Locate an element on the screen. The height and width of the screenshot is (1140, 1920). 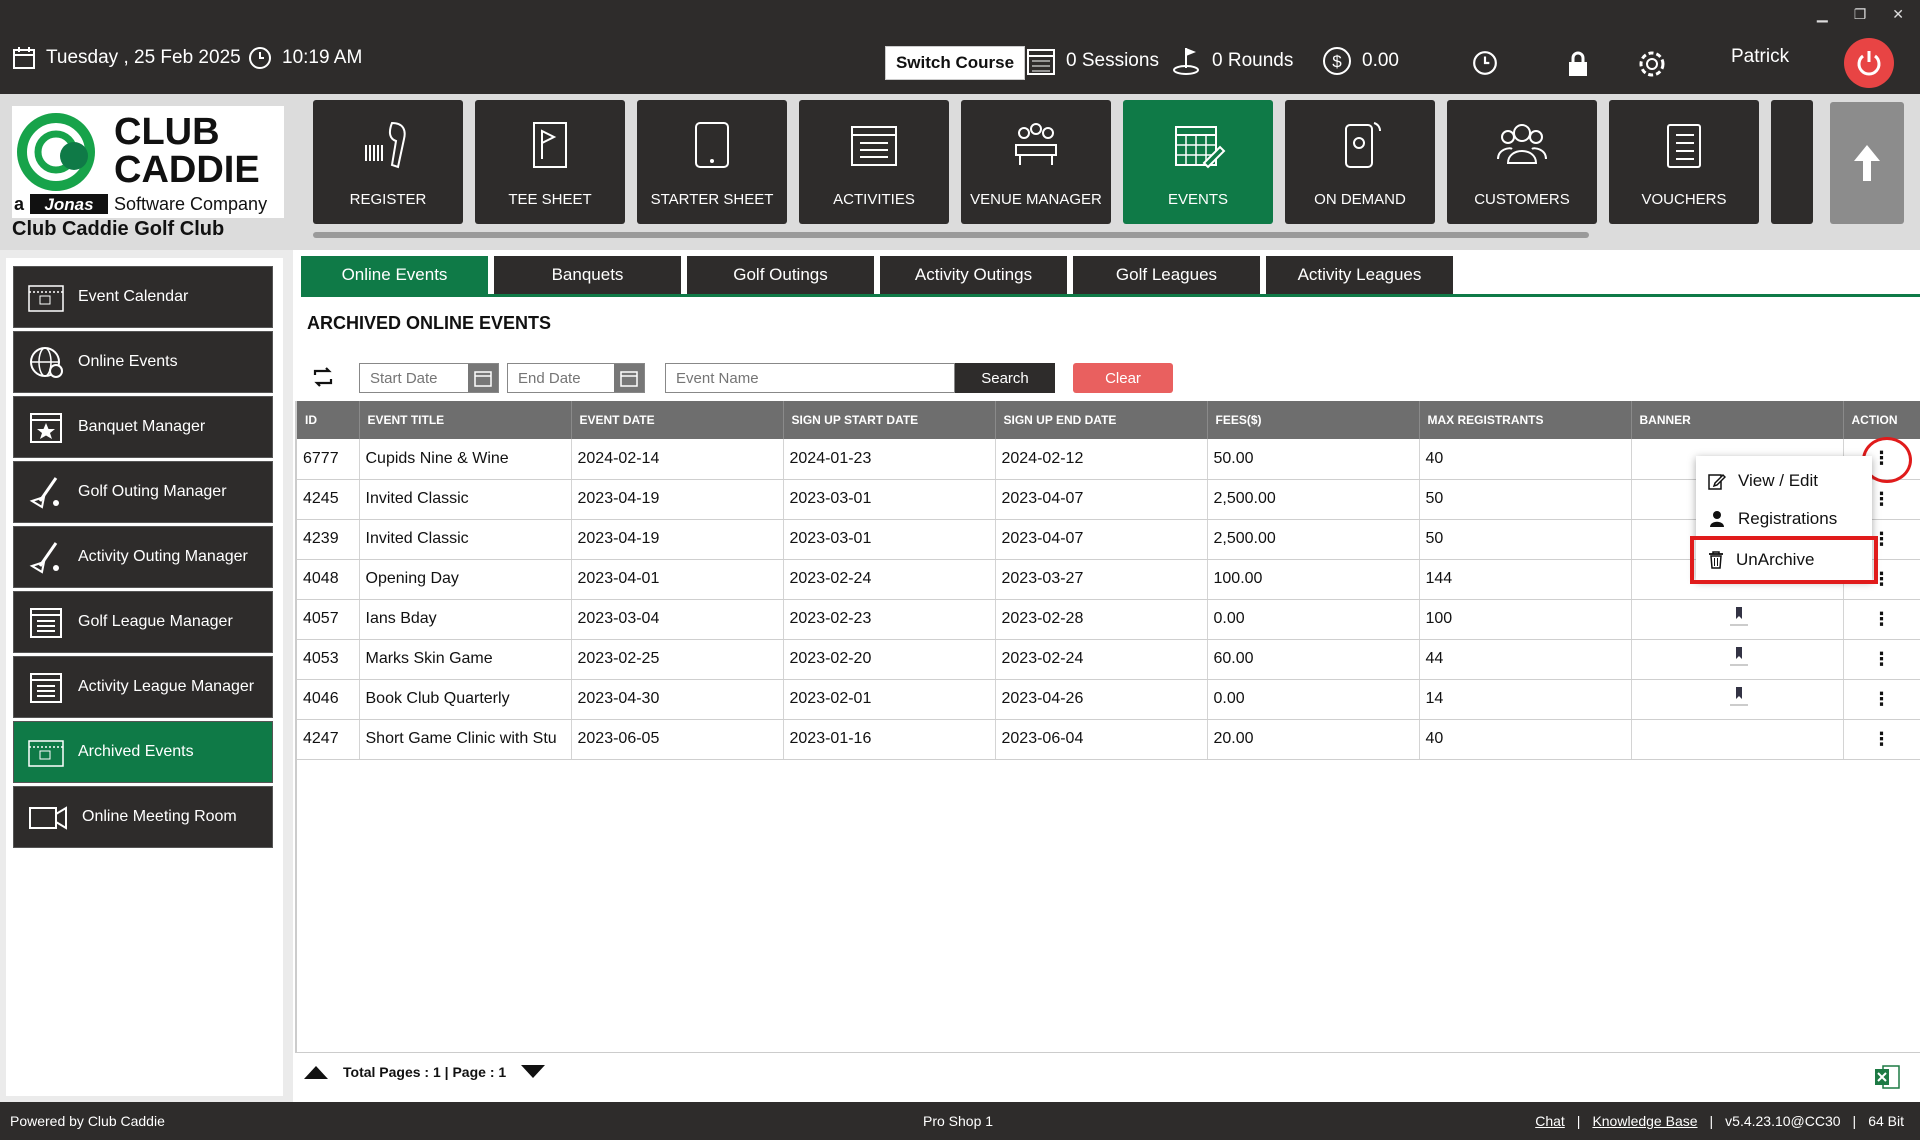
end-date-input is located at coordinates (561, 378).